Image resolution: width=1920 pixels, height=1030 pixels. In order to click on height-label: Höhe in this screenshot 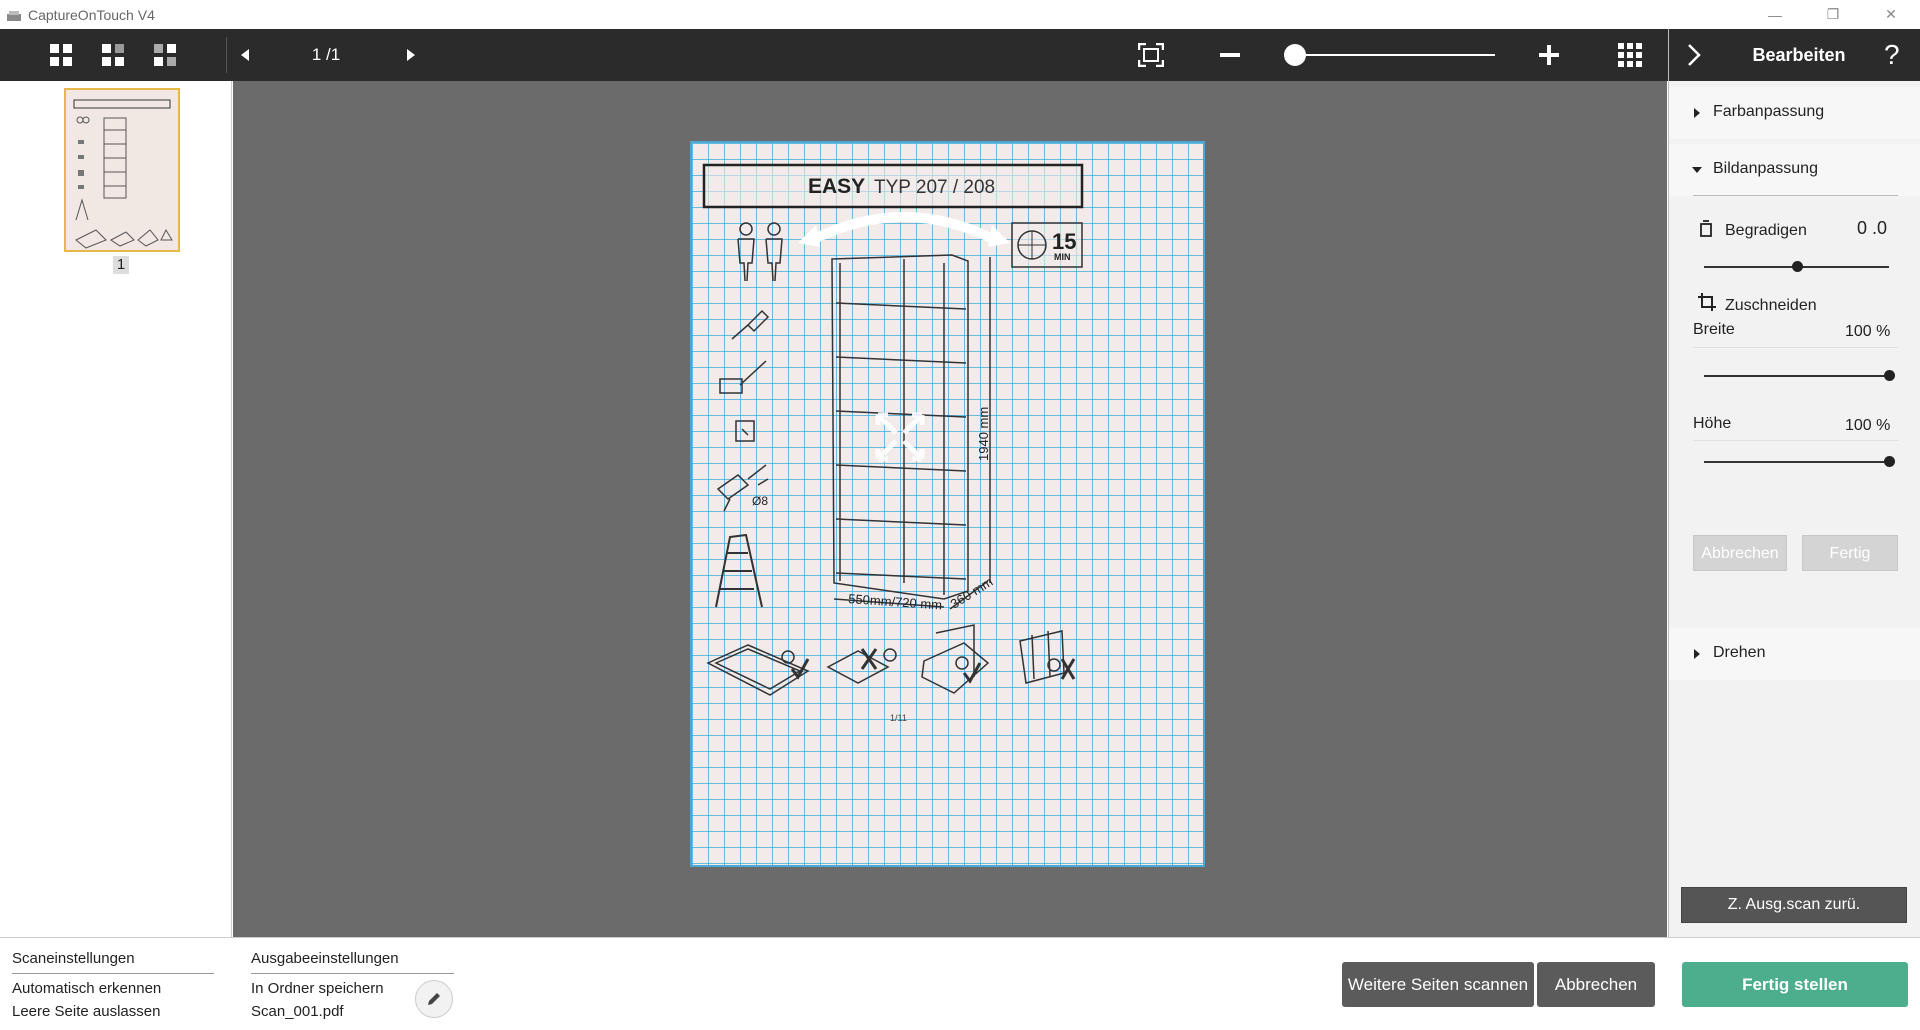, I will do `click(1712, 423)`.